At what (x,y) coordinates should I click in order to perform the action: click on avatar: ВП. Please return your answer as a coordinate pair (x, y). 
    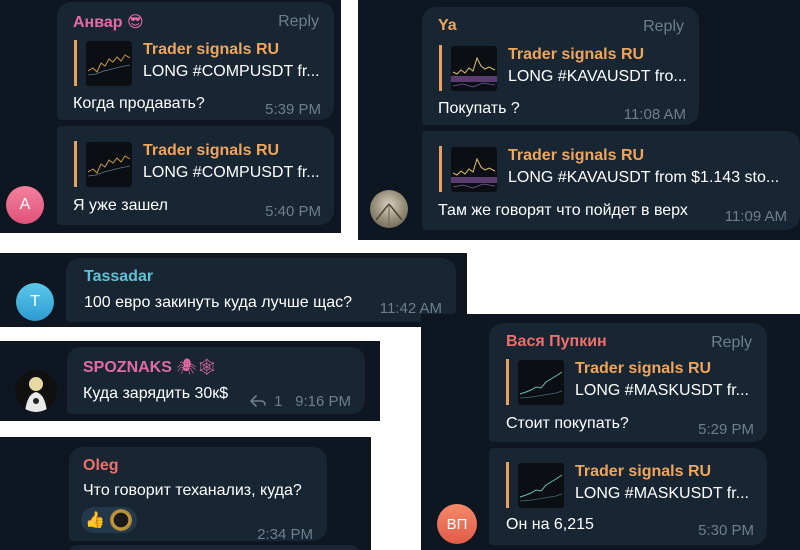
    Looking at the image, I should click on (457, 524).